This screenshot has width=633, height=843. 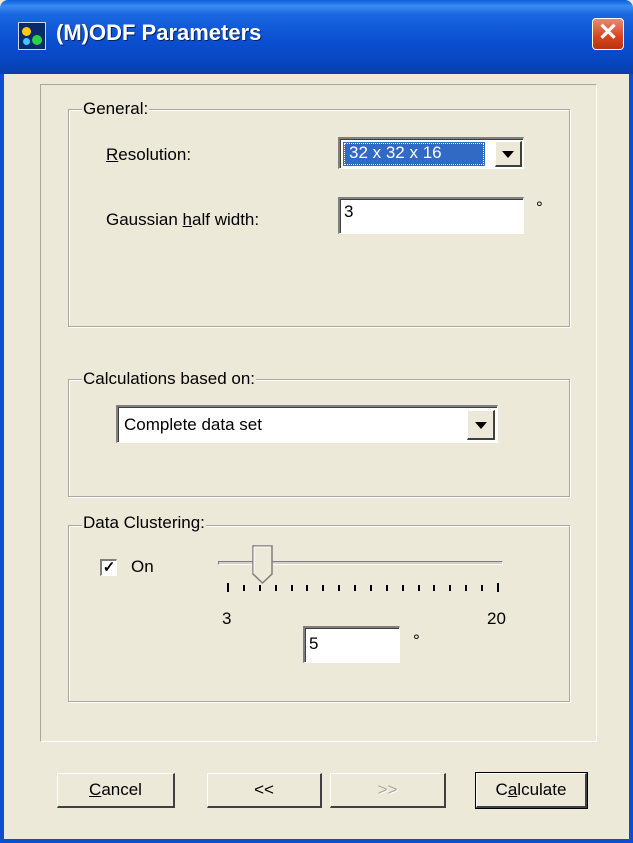 I want to click on clustering-slider-thumb, so click(x=263, y=565).